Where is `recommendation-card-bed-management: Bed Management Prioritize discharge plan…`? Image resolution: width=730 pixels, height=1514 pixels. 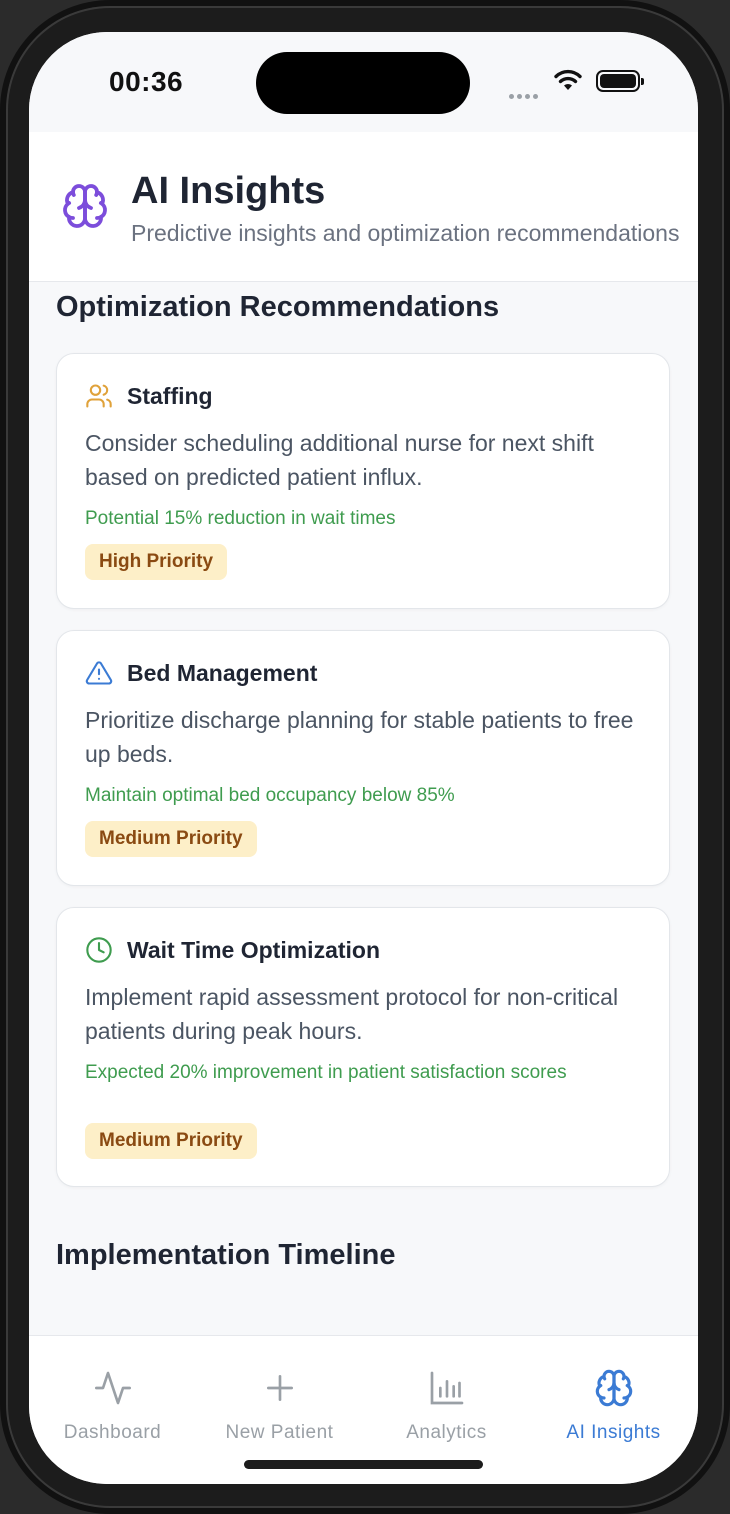
recommendation-card-bed-management: Bed Management Prioritize discharge plan… is located at coordinates (363, 758).